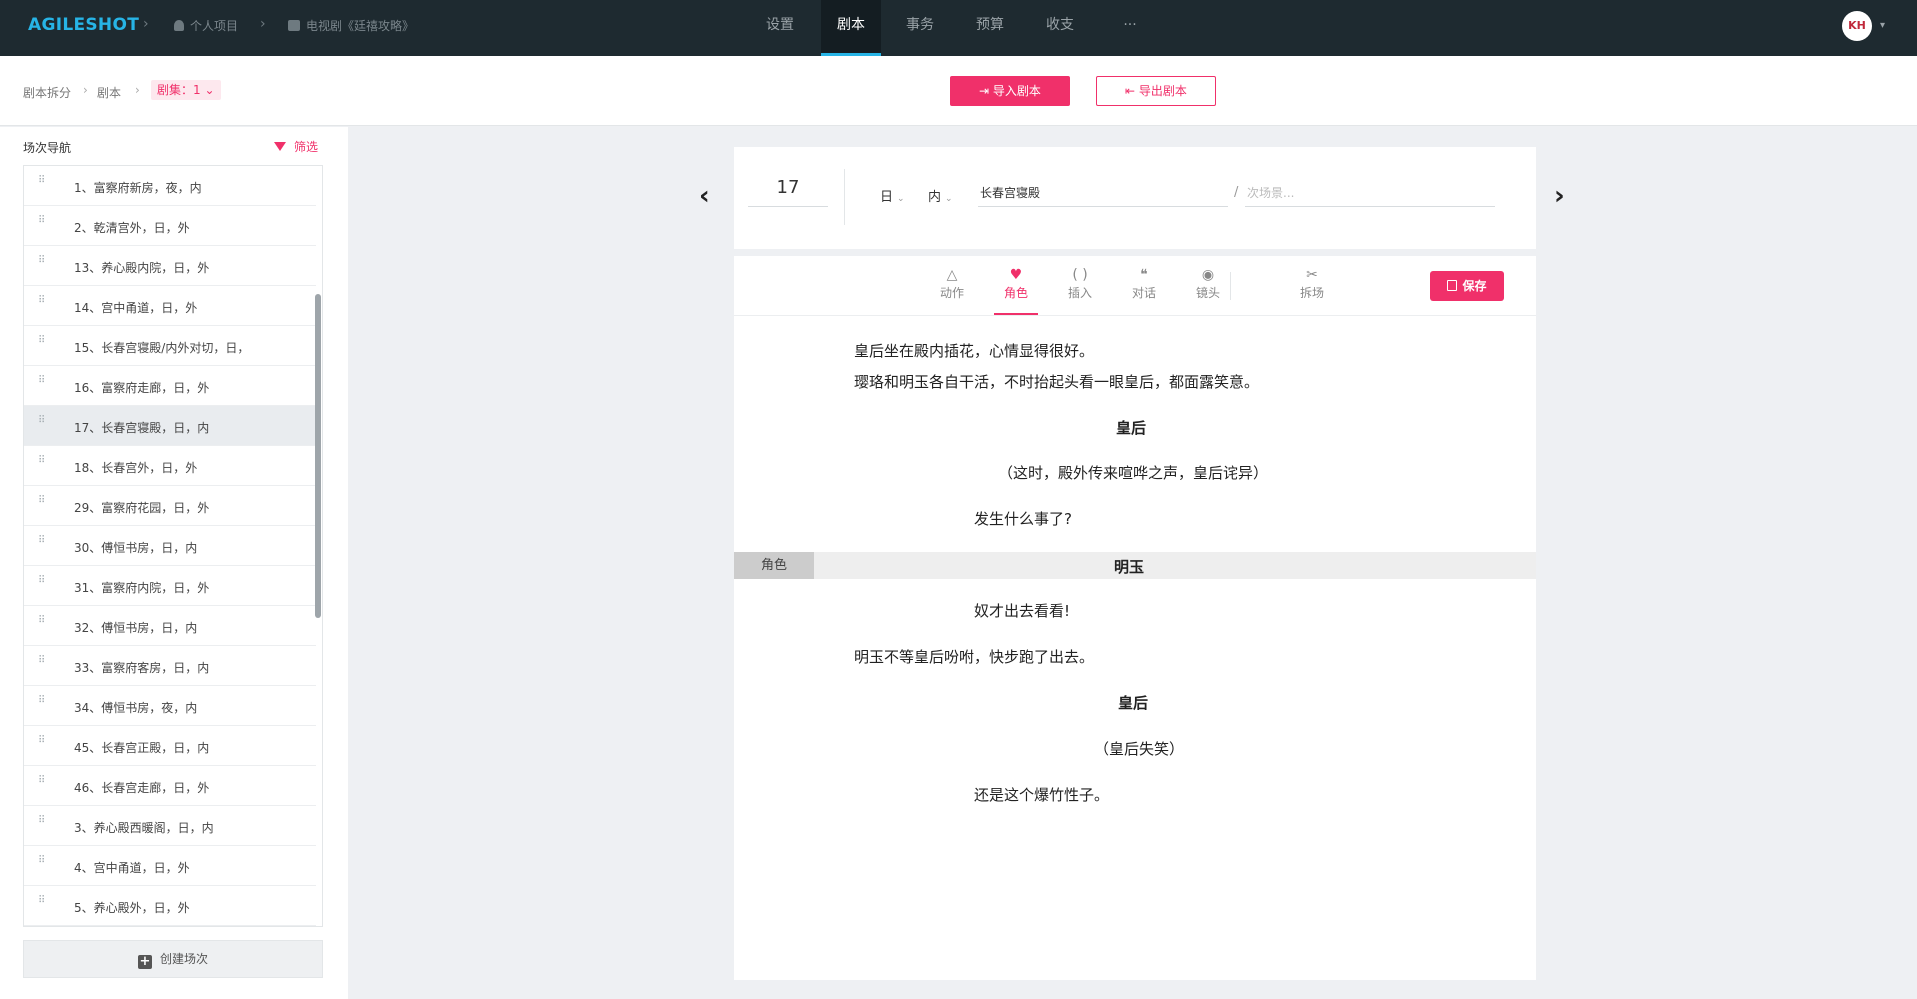 This screenshot has width=1917, height=999. I want to click on active-character-row: 角色 明玉, so click(1135, 565).